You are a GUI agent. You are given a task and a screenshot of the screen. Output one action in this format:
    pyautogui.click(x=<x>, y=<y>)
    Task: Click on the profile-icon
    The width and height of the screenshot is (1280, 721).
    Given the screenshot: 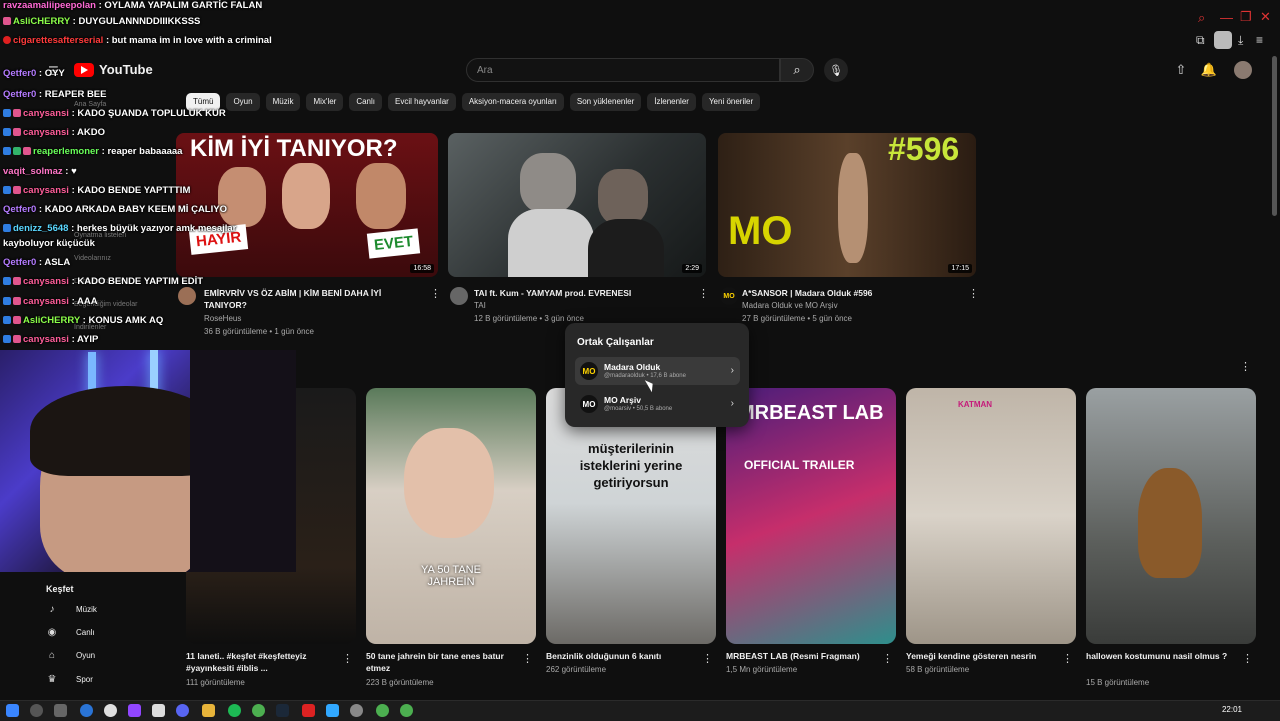 What is the action you would take?
    pyautogui.click(x=1223, y=40)
    